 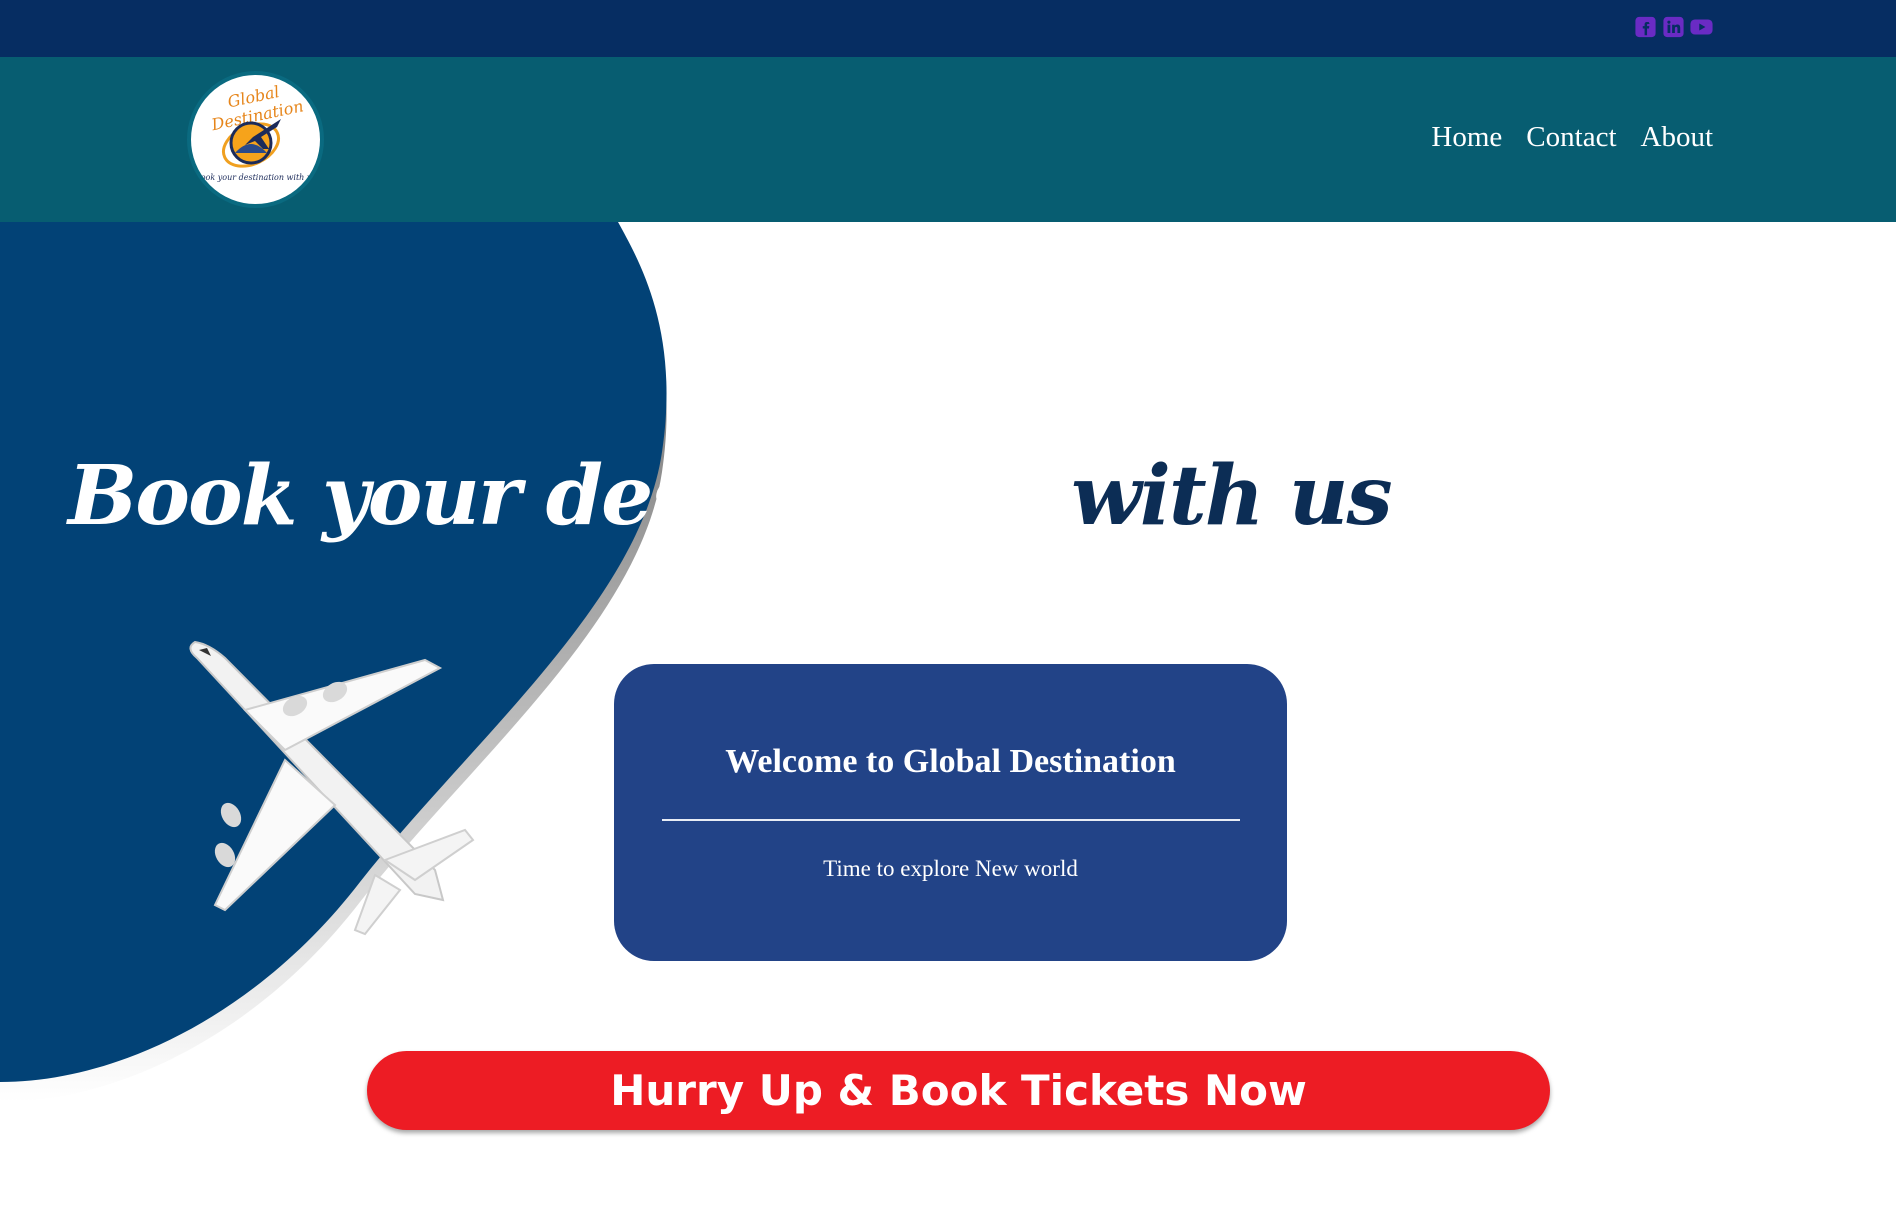 I want to click on headline-part-white: Book your destination, so click(x=557, y=496).